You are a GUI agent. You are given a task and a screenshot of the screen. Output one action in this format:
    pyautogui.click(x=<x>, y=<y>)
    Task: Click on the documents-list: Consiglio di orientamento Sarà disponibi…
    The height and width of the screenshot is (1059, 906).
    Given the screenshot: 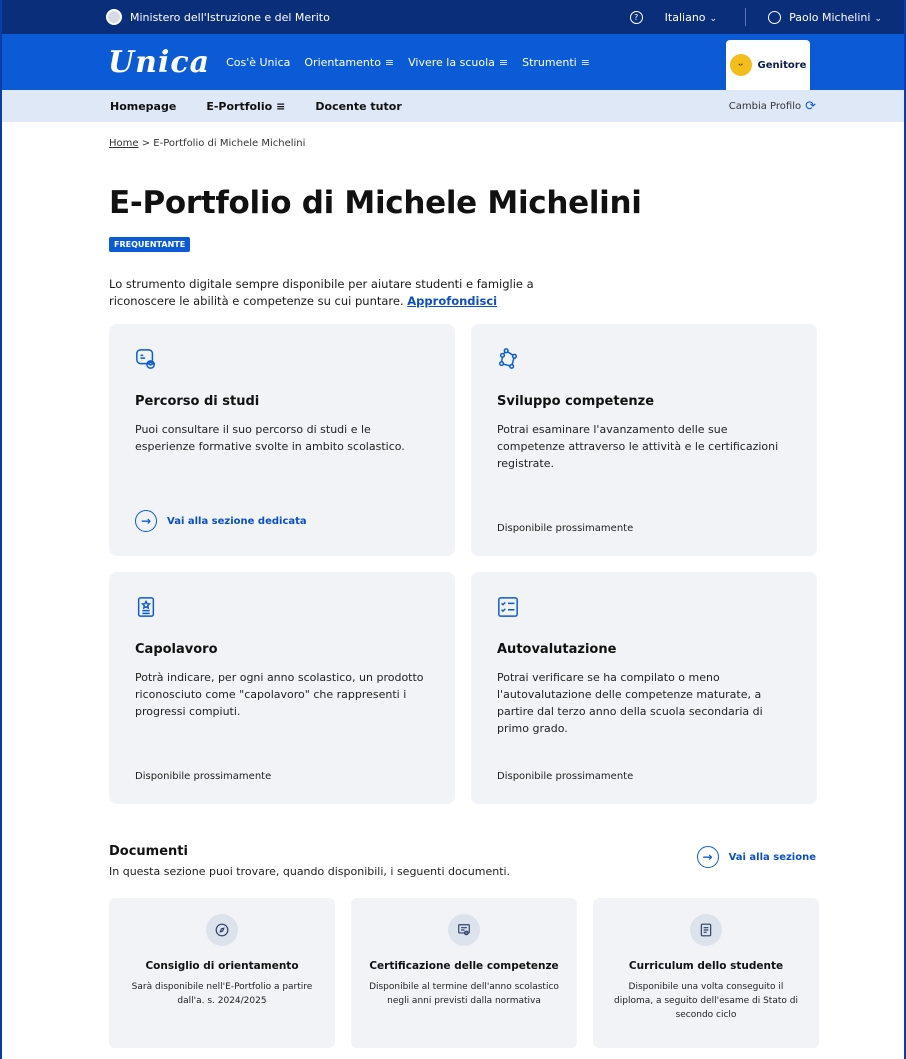 What is the action you would take?
    pyautogui.click(x=464, y=973)
    